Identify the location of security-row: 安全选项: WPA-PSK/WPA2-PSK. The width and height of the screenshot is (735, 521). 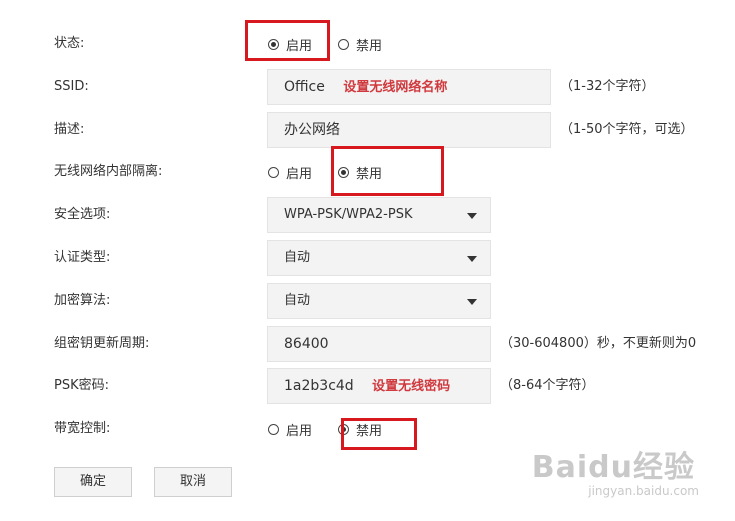
(367, 215).